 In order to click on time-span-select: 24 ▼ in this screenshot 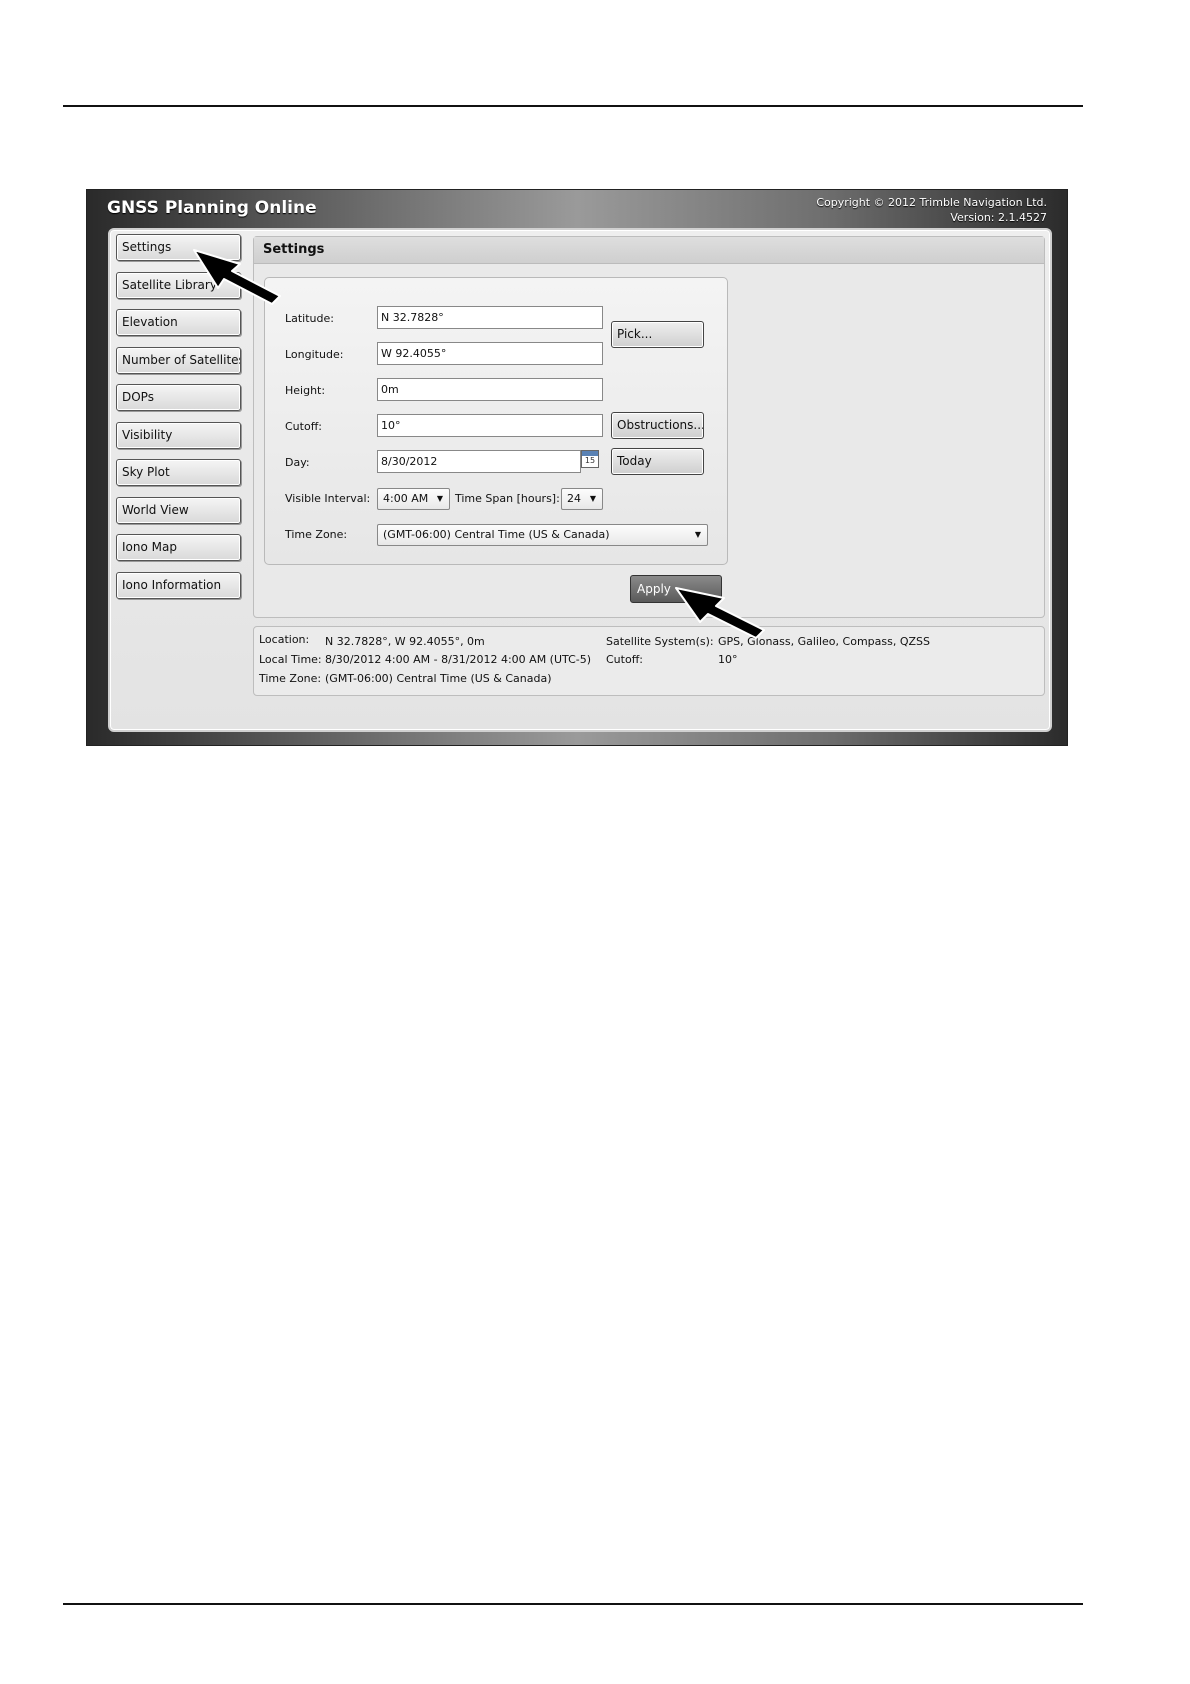, I will do `click(582, 499)`.